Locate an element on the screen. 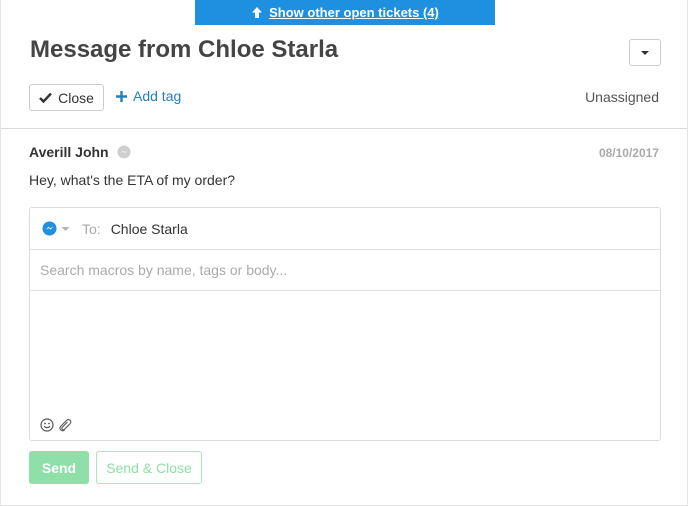  channel-selector is located at coordinates (56, 228).